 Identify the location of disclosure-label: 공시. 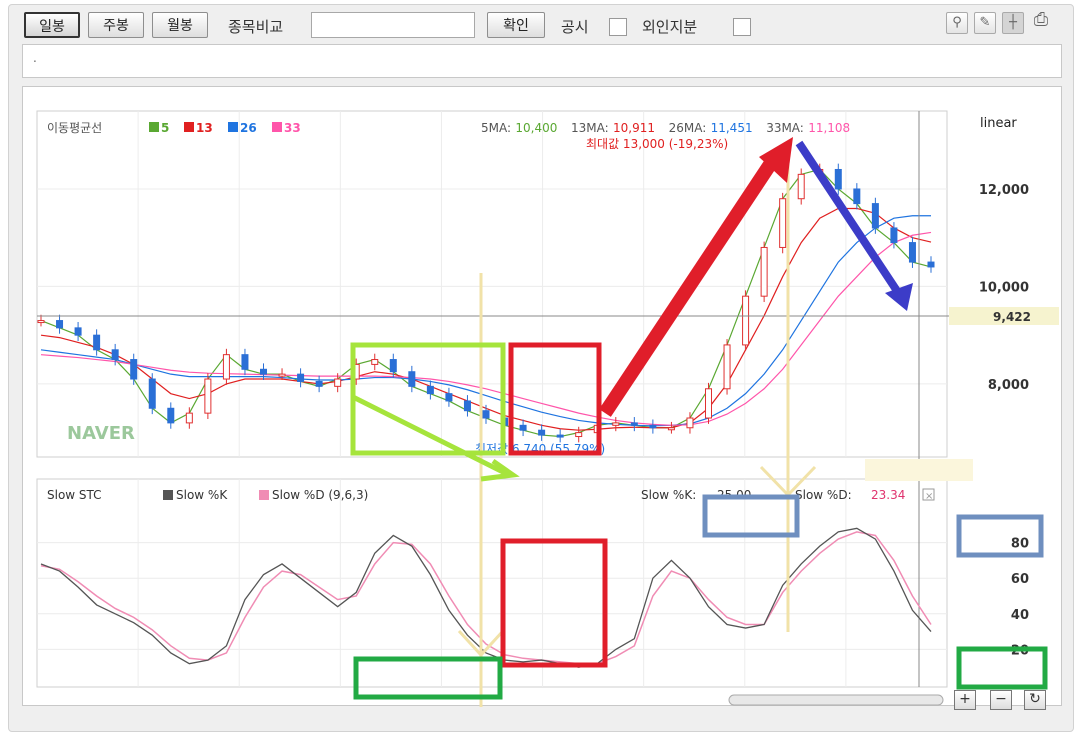
(575, 27).